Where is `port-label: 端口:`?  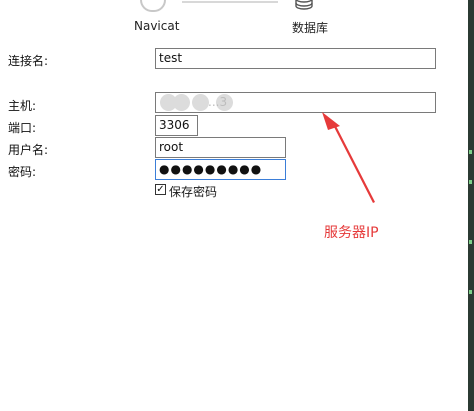
port-label: 端口: is located at coordinates (22, 128).